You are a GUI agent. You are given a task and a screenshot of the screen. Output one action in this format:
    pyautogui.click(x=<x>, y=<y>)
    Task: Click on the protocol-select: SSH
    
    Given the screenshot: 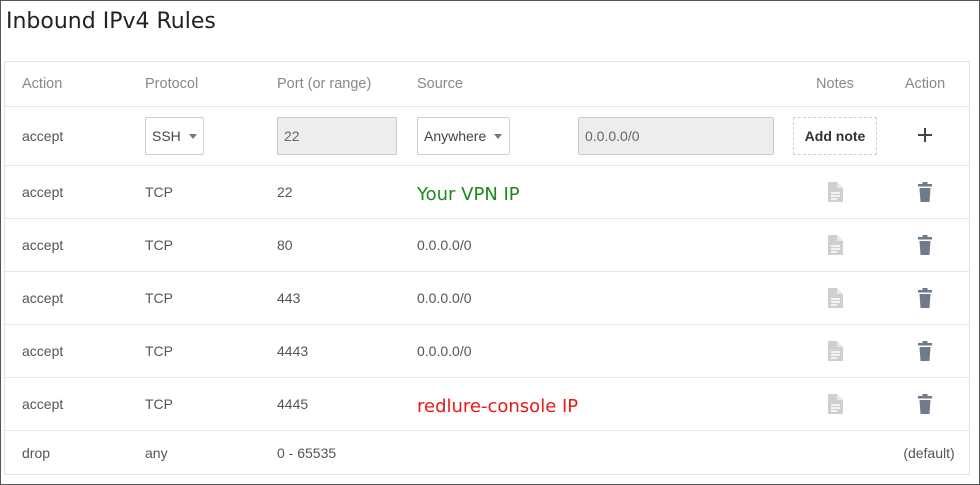 What is the action you would take?
    pyautogui.click(x=174, y=136)
    